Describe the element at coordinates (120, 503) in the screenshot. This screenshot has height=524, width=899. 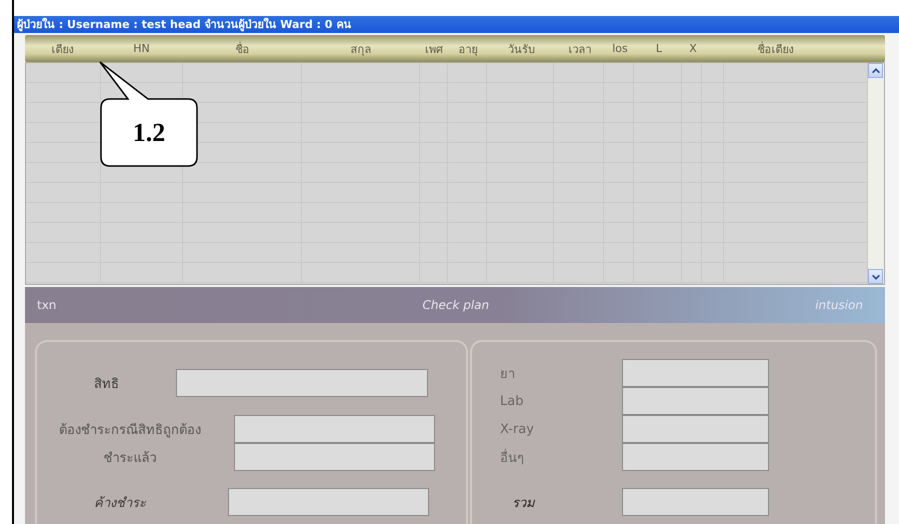
I see `field-label: ค้างชำระ` at that location.